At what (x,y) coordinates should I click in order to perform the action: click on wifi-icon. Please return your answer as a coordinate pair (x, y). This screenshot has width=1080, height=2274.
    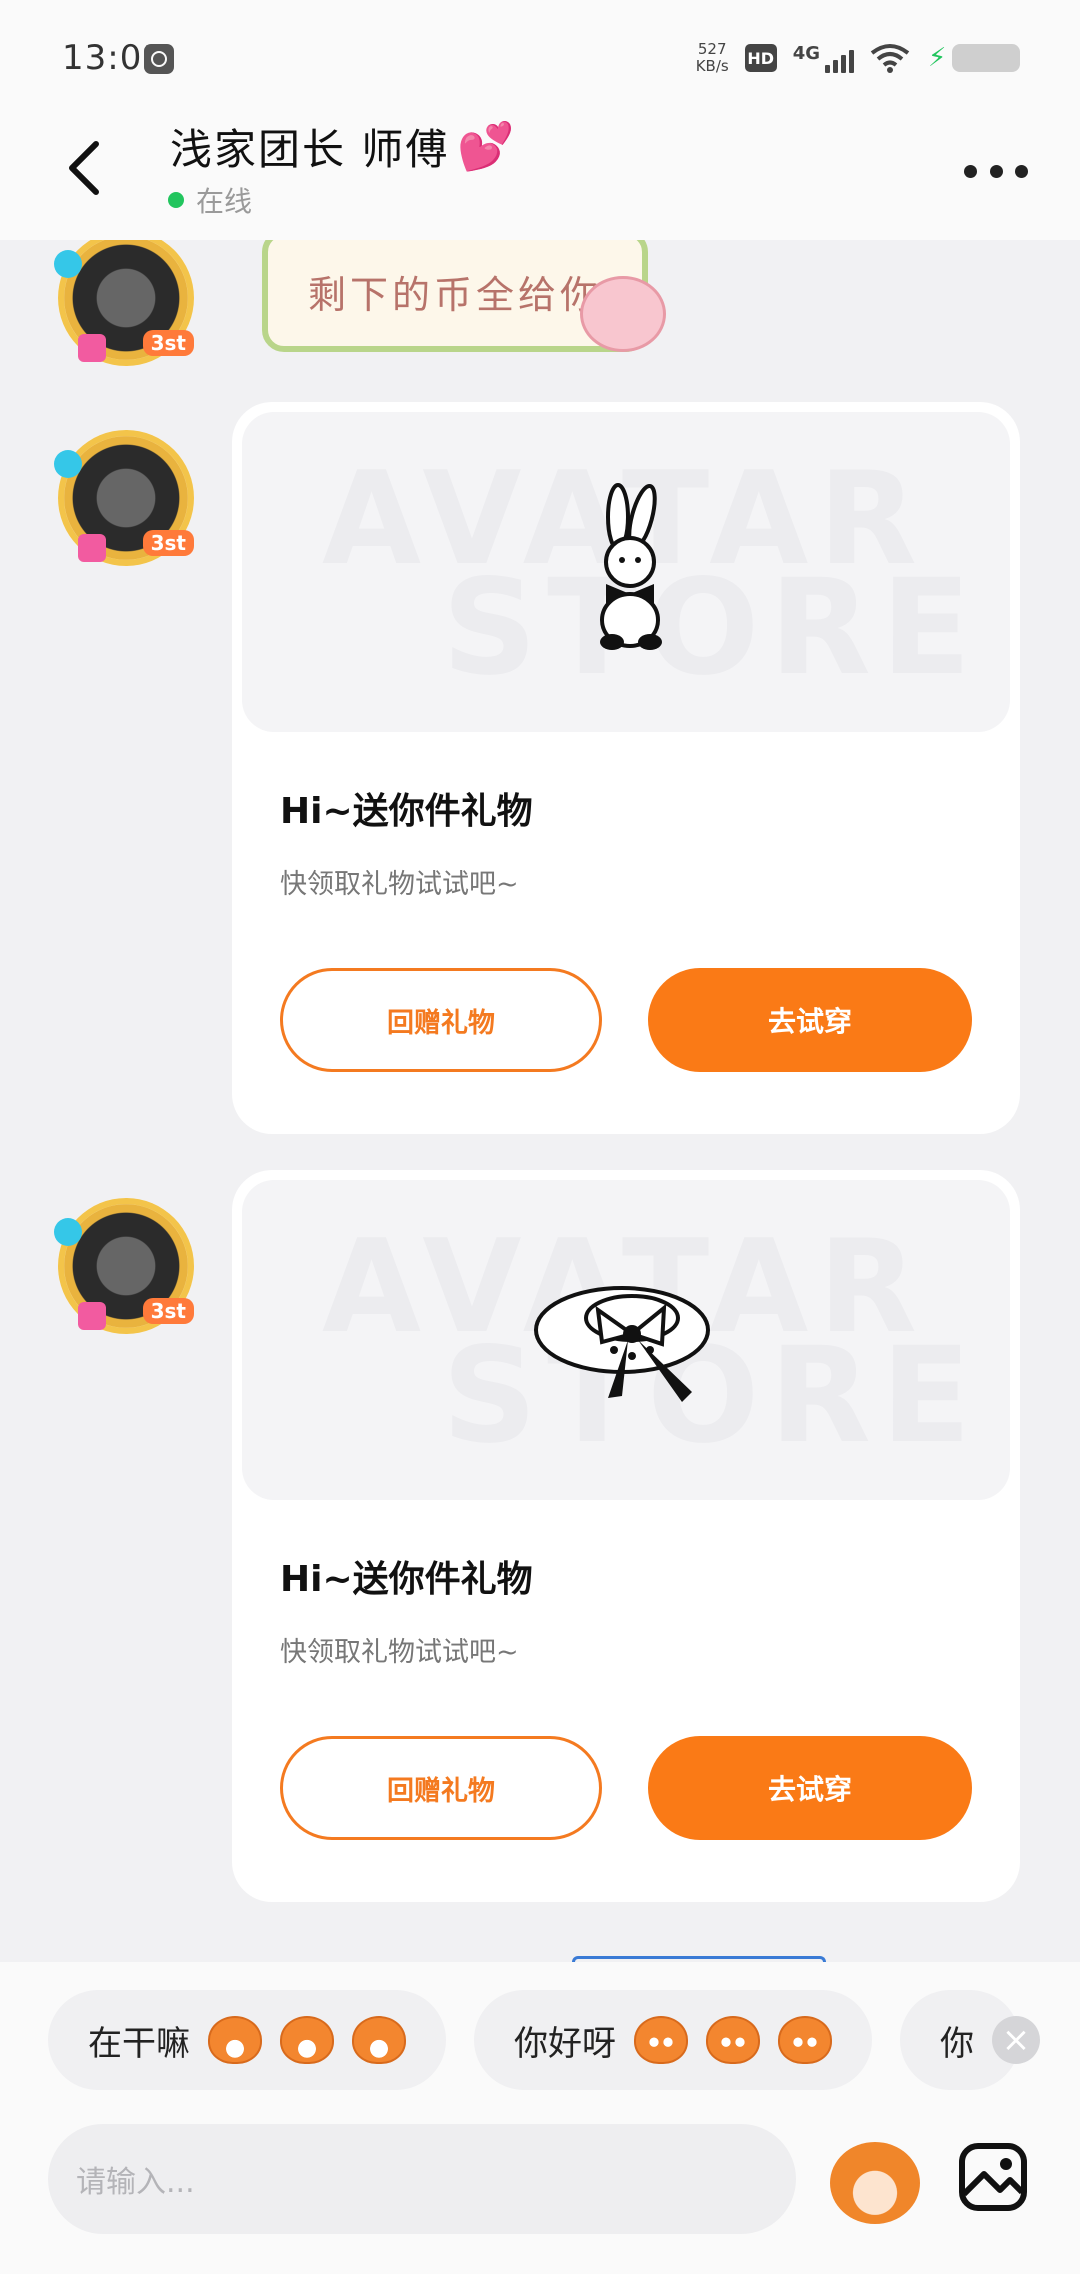
    Looking at the image, I should click on (890, 58).